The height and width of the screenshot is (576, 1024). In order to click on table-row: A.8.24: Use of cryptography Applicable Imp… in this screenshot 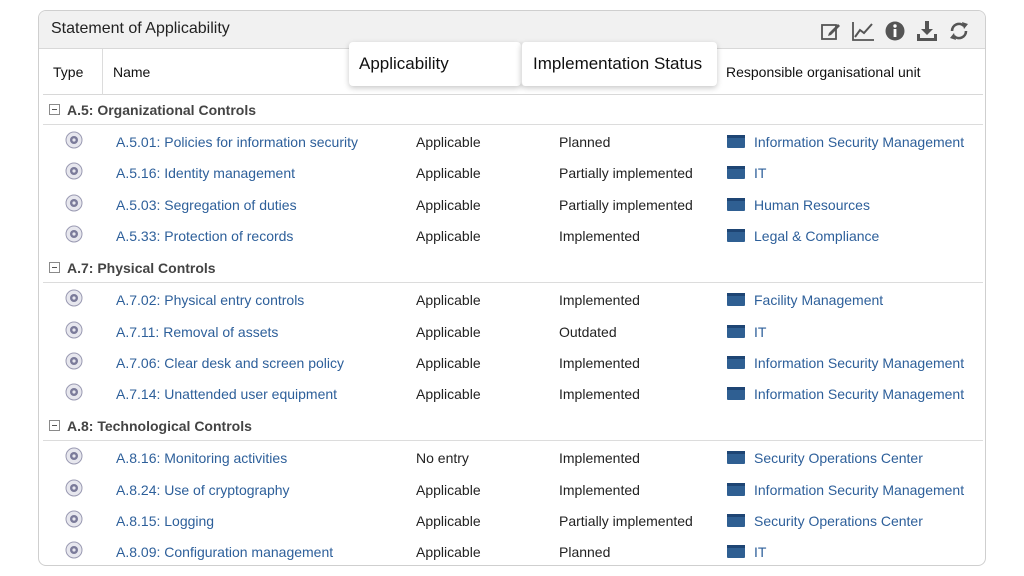, I will do `click(512, 490)`.